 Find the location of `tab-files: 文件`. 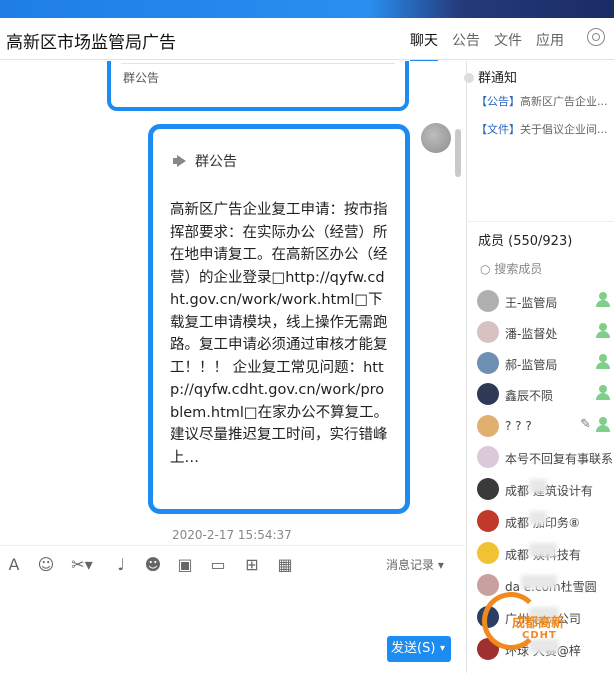

tab-files: 文件 is located at coordinates (508, 46).